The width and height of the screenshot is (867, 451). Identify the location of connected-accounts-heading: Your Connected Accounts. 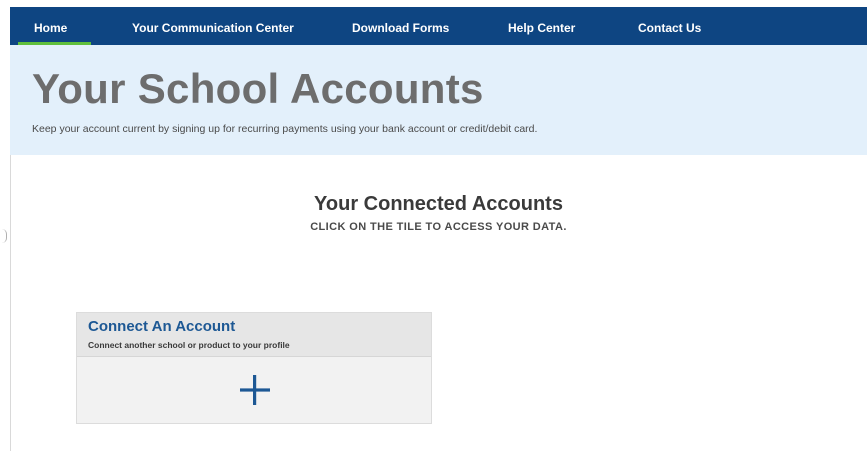
(438, 204).